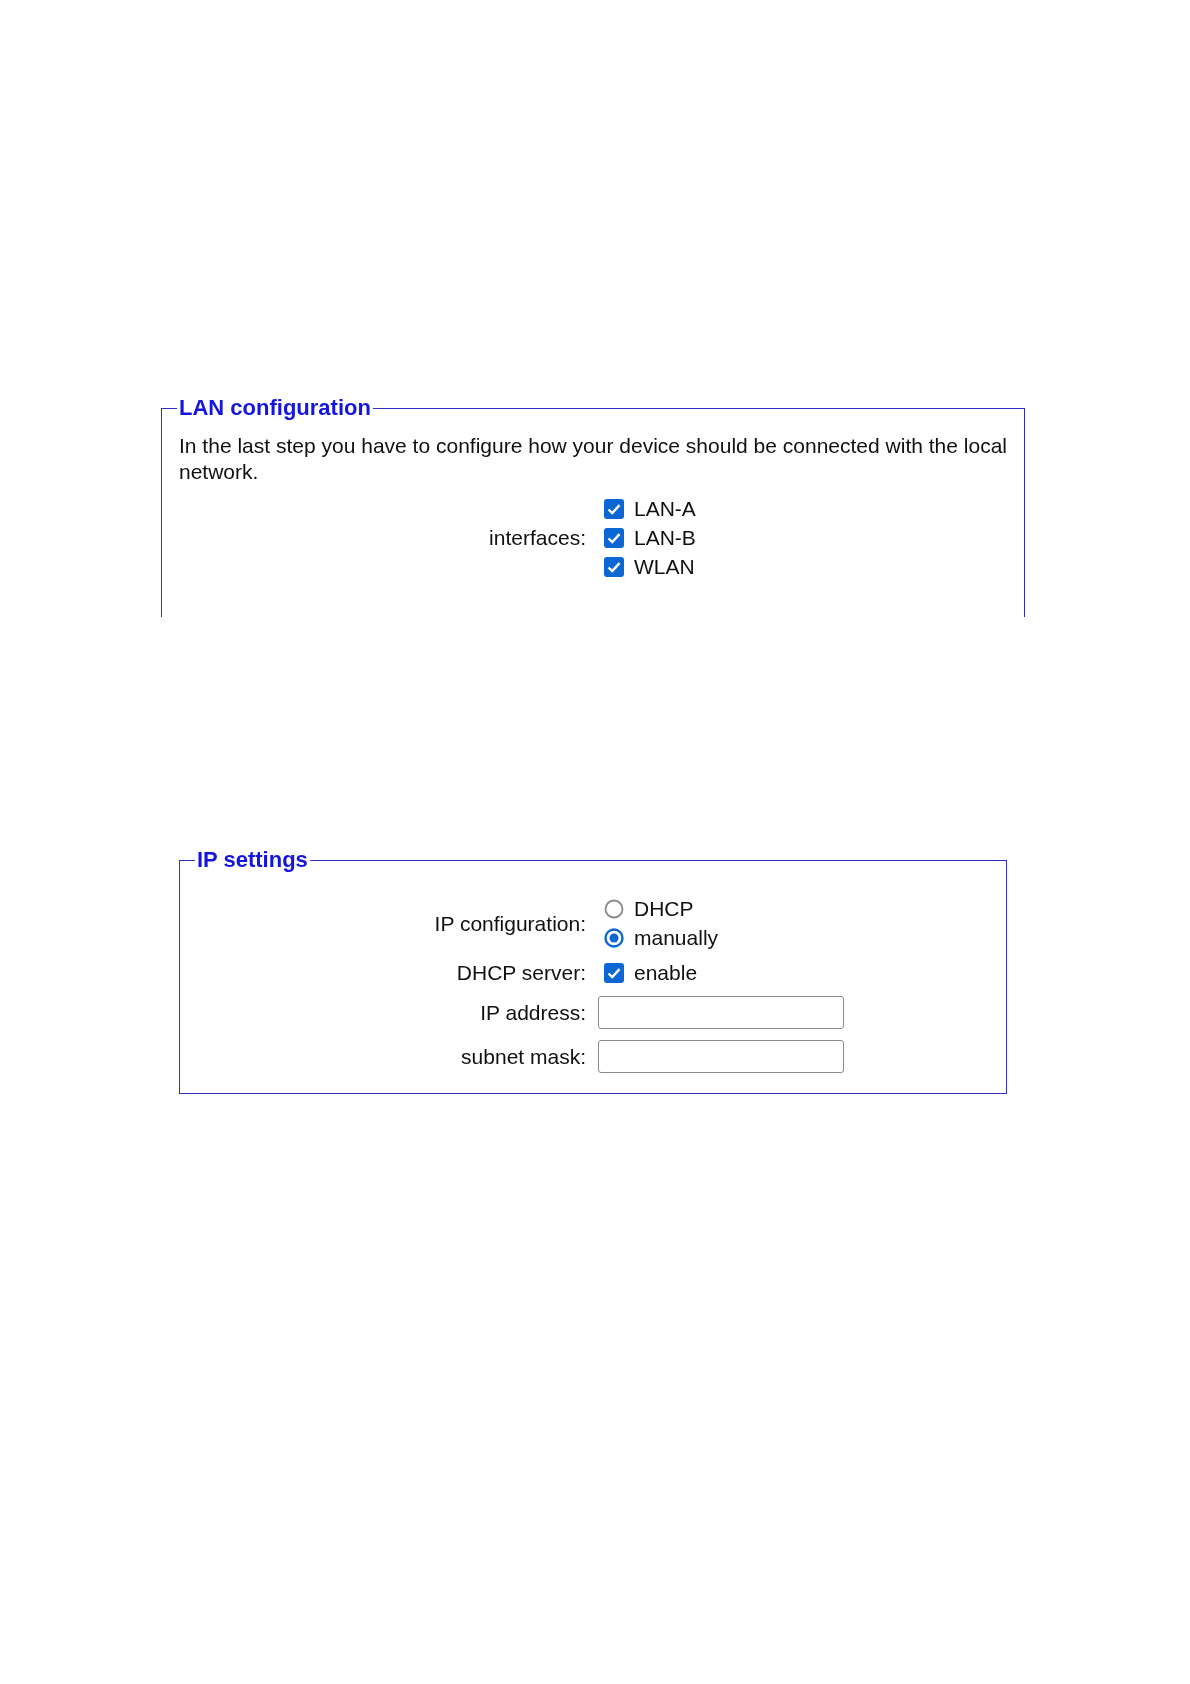  Describe the element at coordinates (665, 509) in the screenshot. I see `option-label: LAN-A` at that location.